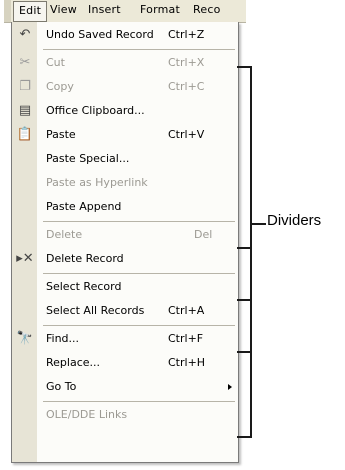 This screenshot has width=345, height=470. I want to click on menu-insert: Insert, so click(104, 9).